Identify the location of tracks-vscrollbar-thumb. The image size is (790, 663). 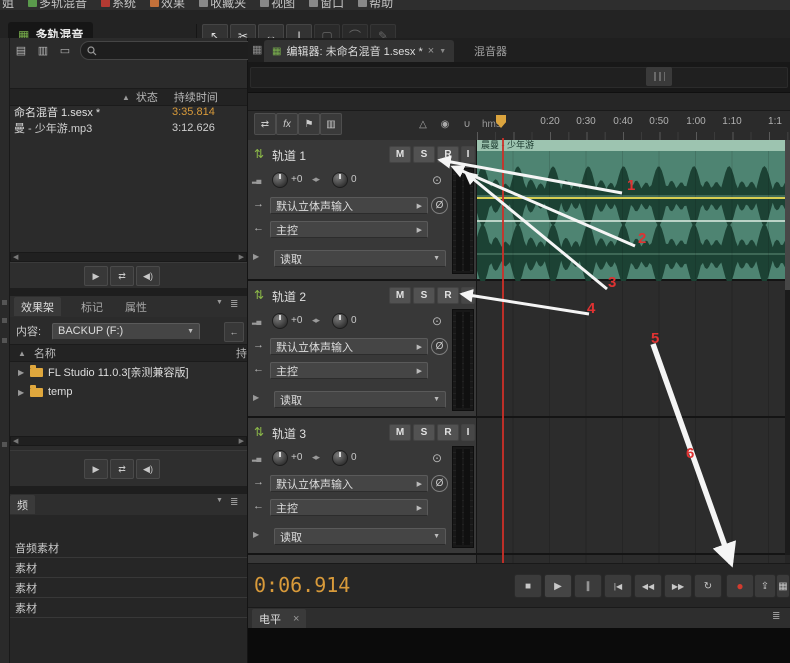
(787, 215).